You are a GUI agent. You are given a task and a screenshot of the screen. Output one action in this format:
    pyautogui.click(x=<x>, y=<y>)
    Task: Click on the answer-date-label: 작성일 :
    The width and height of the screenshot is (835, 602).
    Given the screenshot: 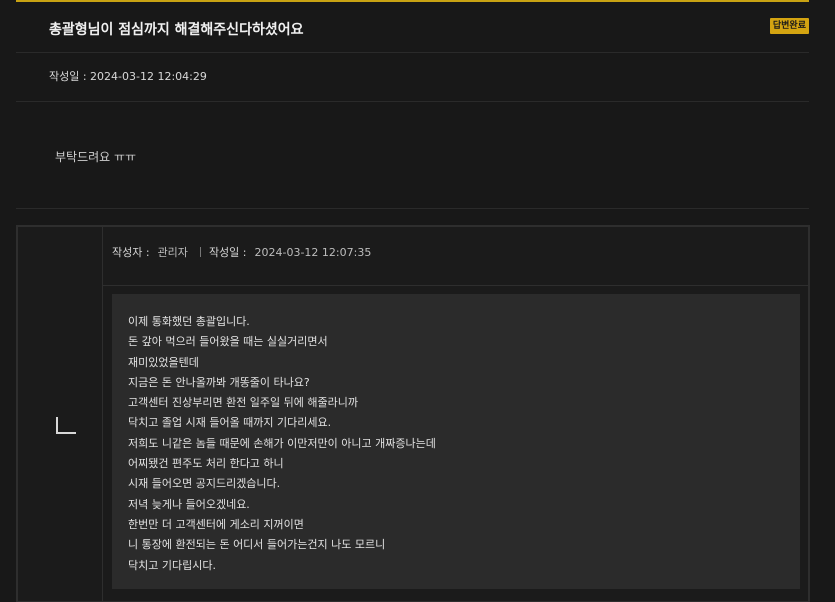 What is the action you would take?
    pyautogui.click(x=227, y=252)
    